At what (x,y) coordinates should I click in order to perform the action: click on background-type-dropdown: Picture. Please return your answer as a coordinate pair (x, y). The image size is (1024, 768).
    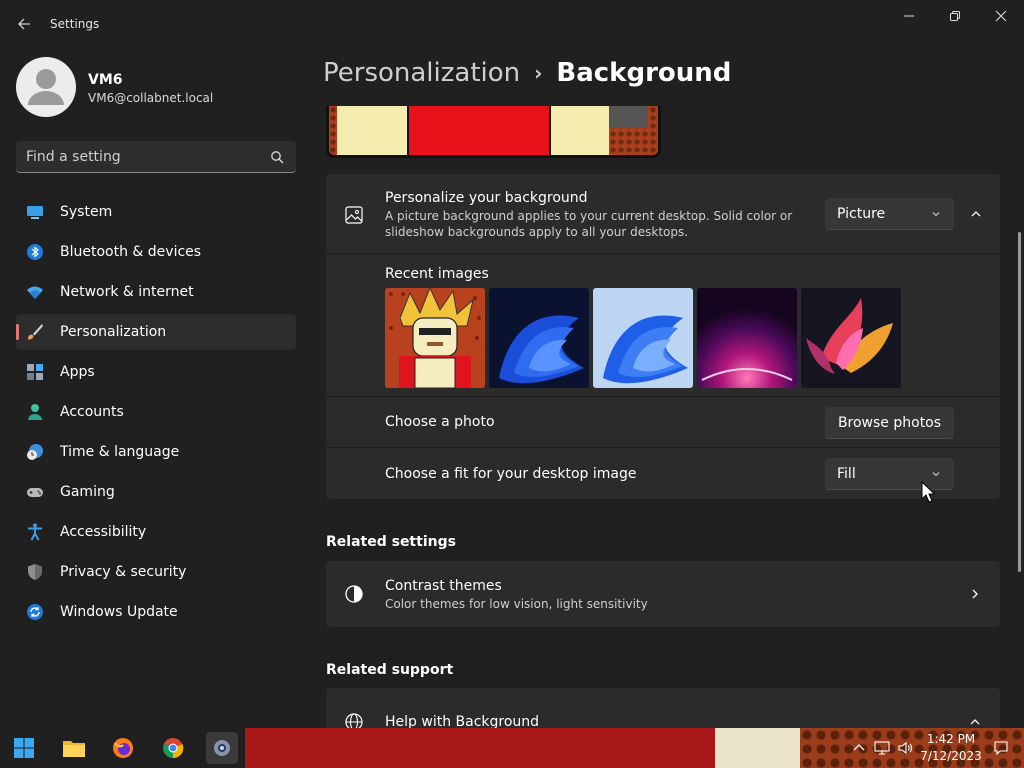
    Looking at the image, I should click on (889, 214).